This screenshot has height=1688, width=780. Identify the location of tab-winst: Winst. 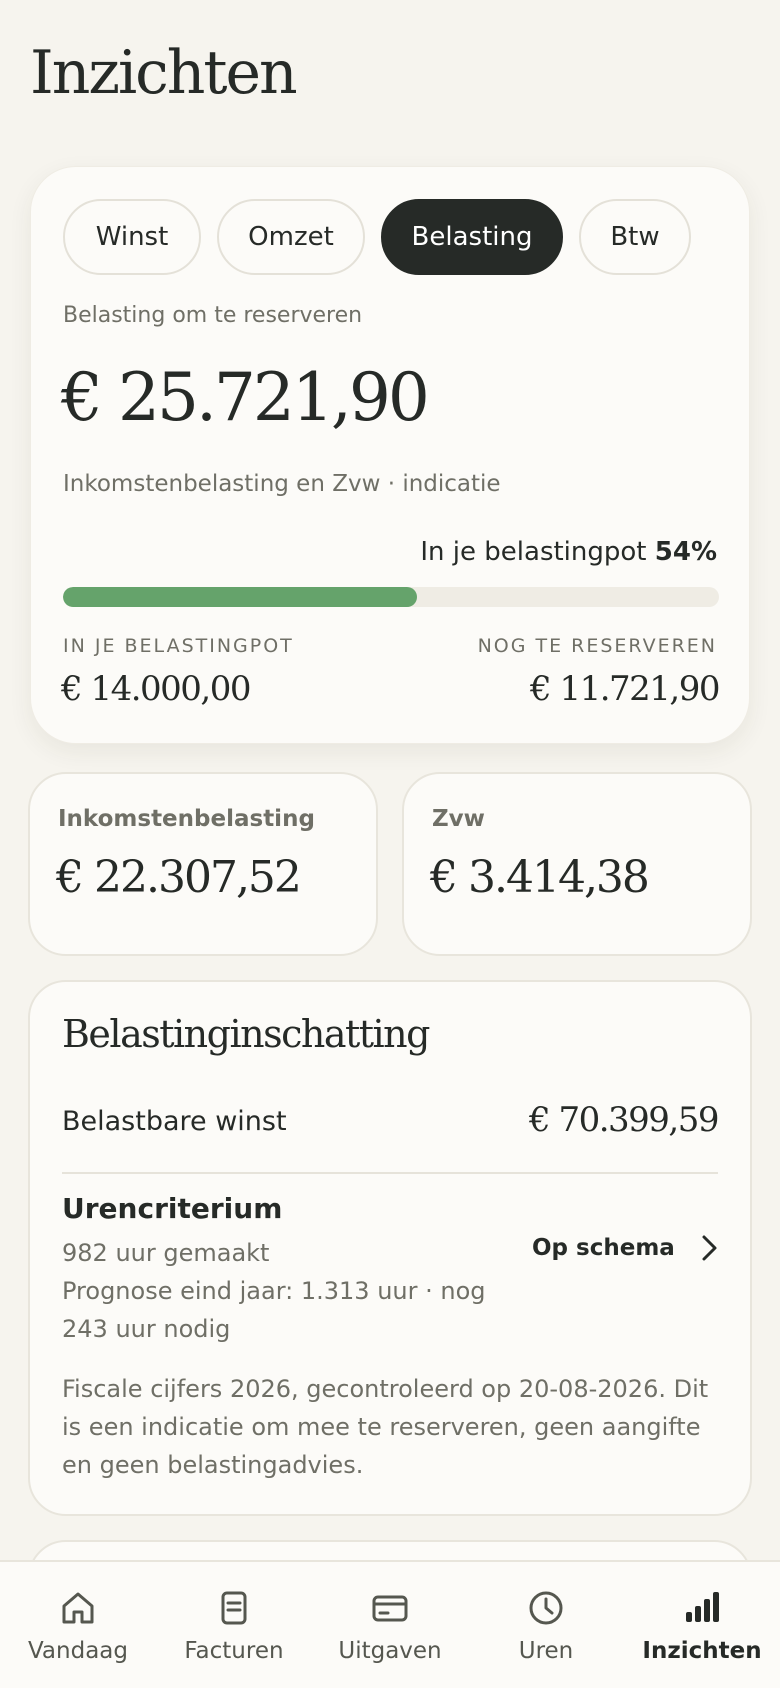
(132, 237).